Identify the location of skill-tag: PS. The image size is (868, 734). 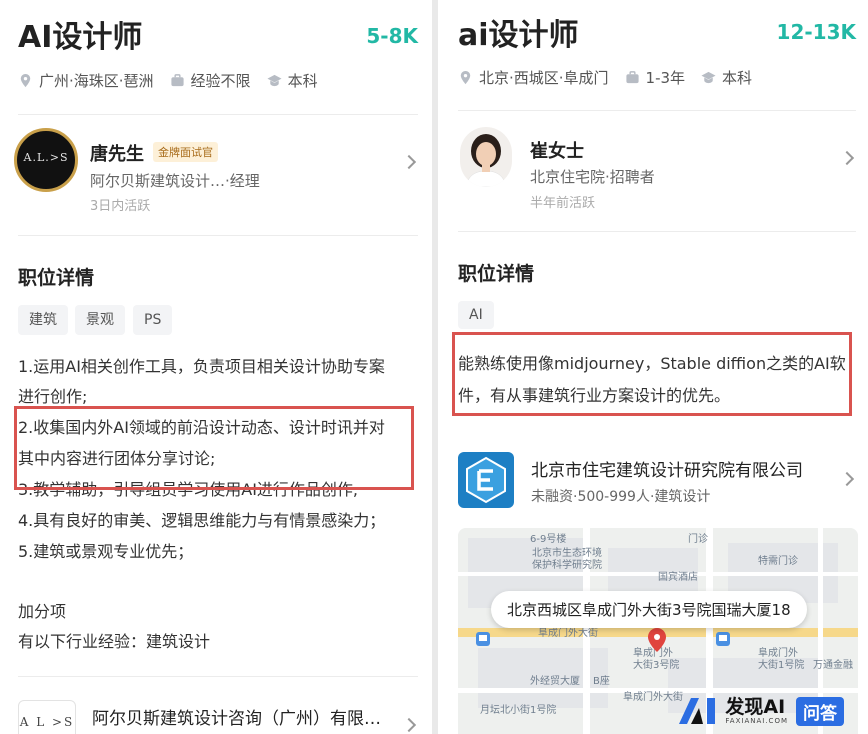
(153, 320).